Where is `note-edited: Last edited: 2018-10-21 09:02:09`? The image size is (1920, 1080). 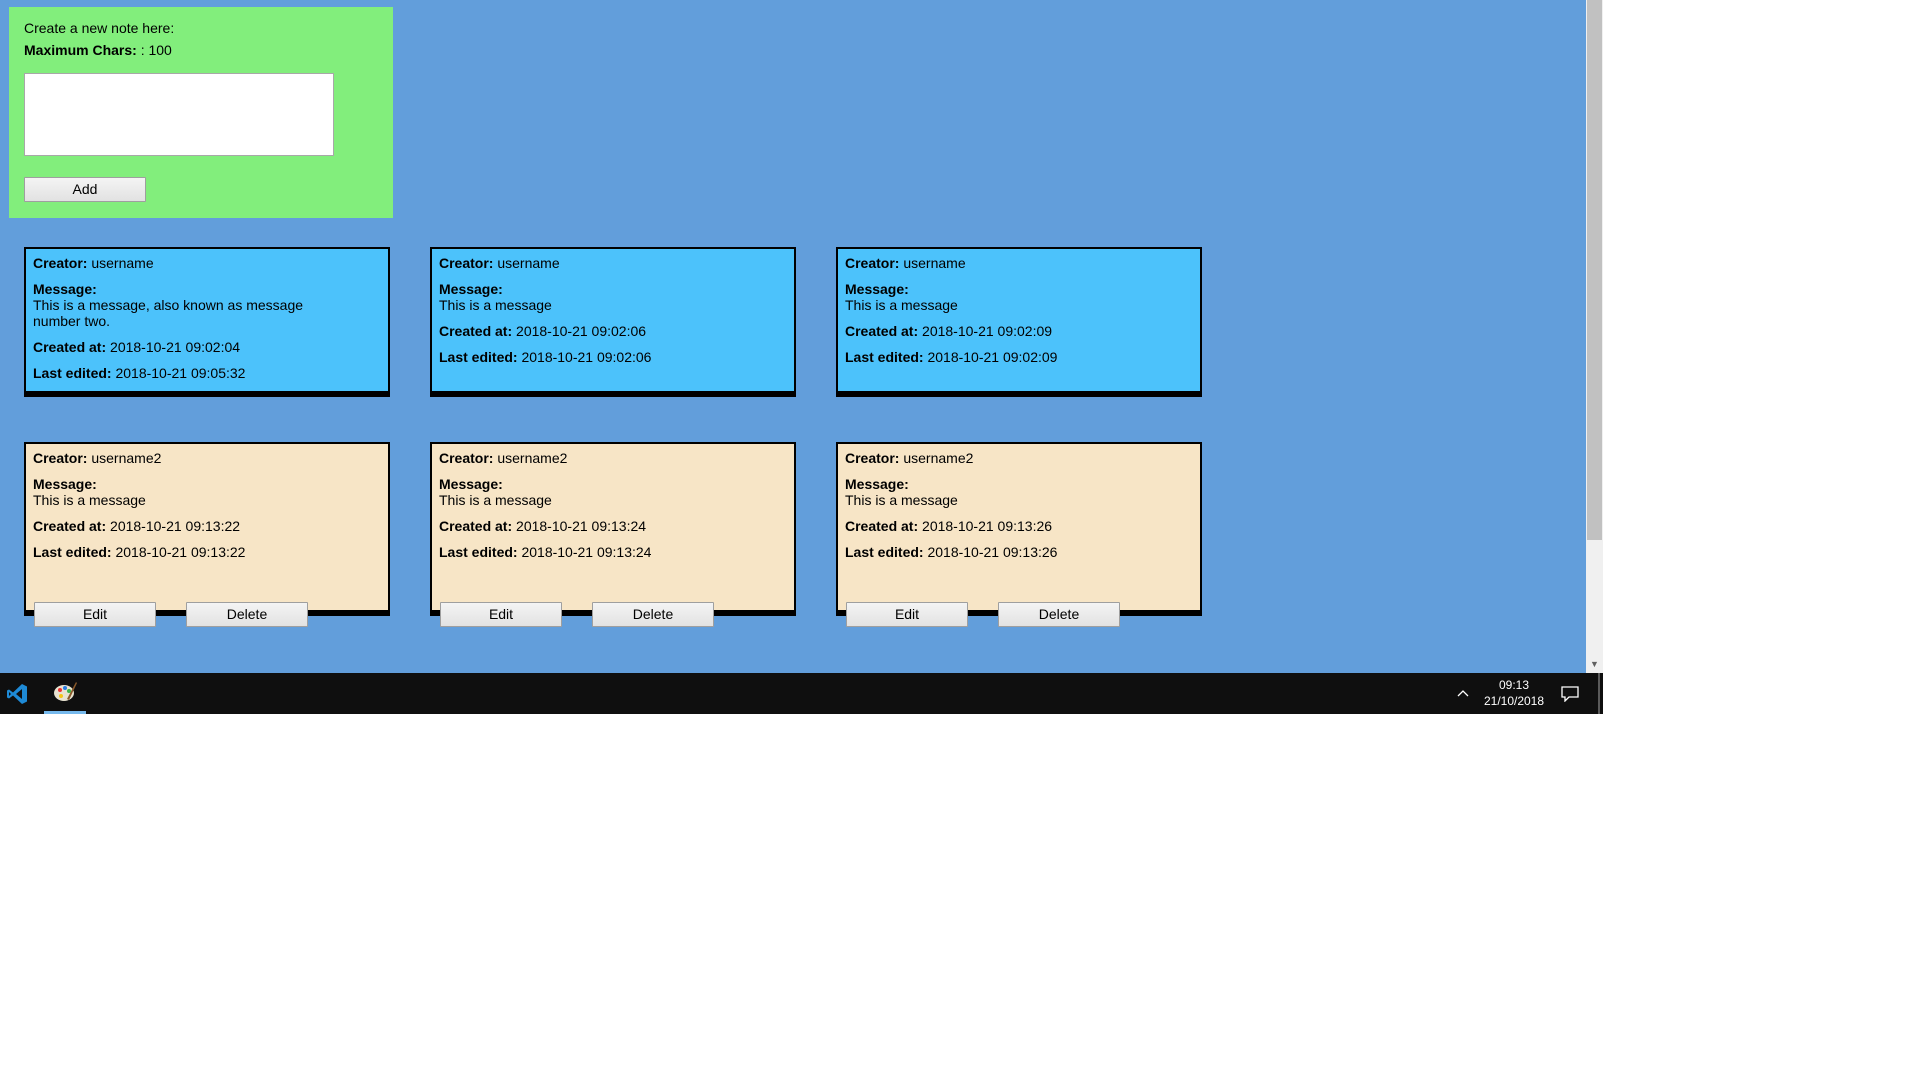 note-edited: Last edited: 2018-10-21 09:02:09 is located at coordinates (1019, 357).